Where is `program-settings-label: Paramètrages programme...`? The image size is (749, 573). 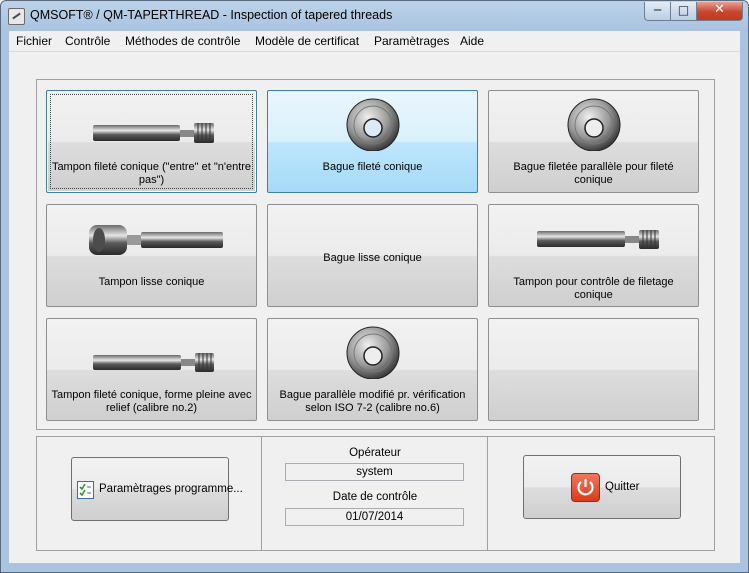
program-settings-label: Paramètrages programme... is located at coordinates (171, 489).